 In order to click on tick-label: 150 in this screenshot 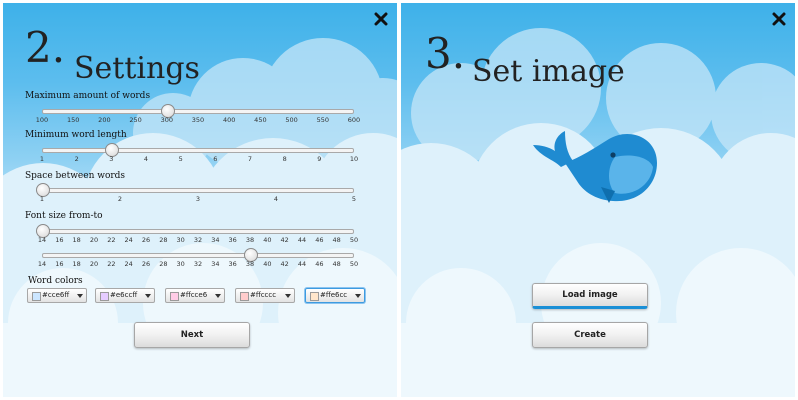, I will do `click(73, 120)`.